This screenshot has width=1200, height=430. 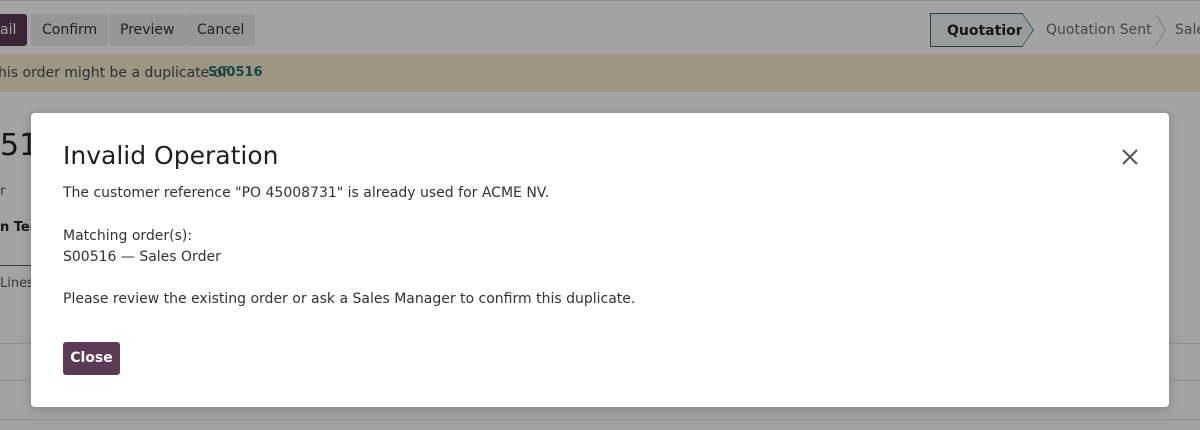 What do you see at coordinates (142, 257) in the screenshot?
I see `dialog-message-matching-order: S00516 — Sales Order` at bounding box center [142, 257].